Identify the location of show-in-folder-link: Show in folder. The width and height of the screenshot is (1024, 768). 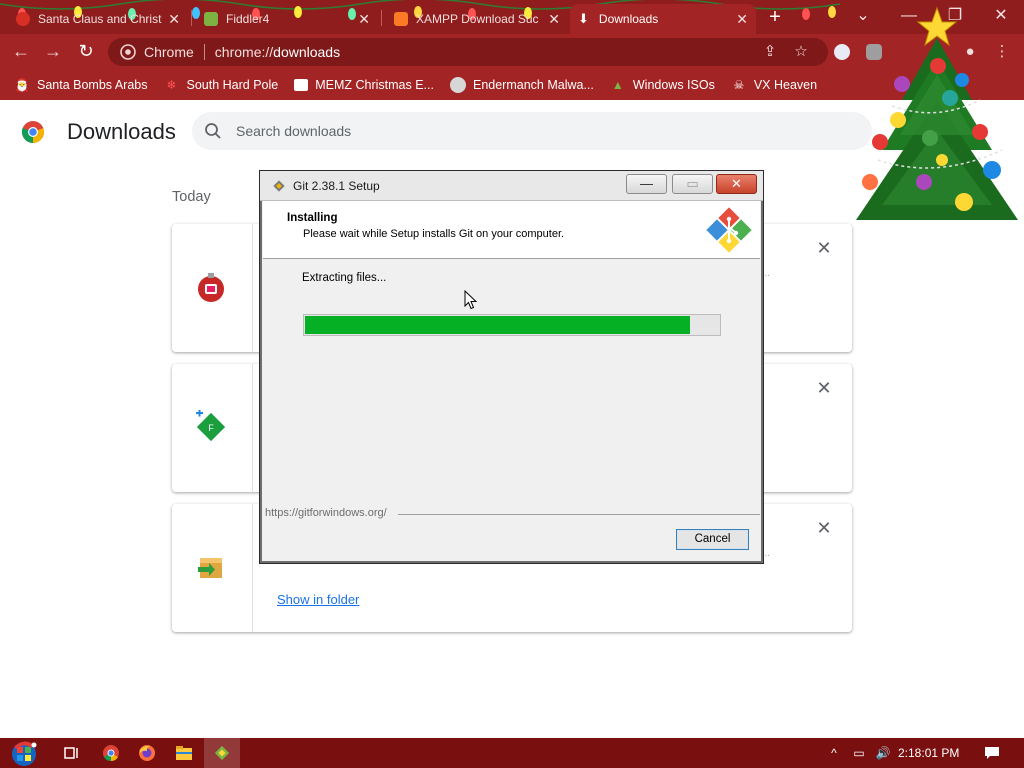
(318, 599).